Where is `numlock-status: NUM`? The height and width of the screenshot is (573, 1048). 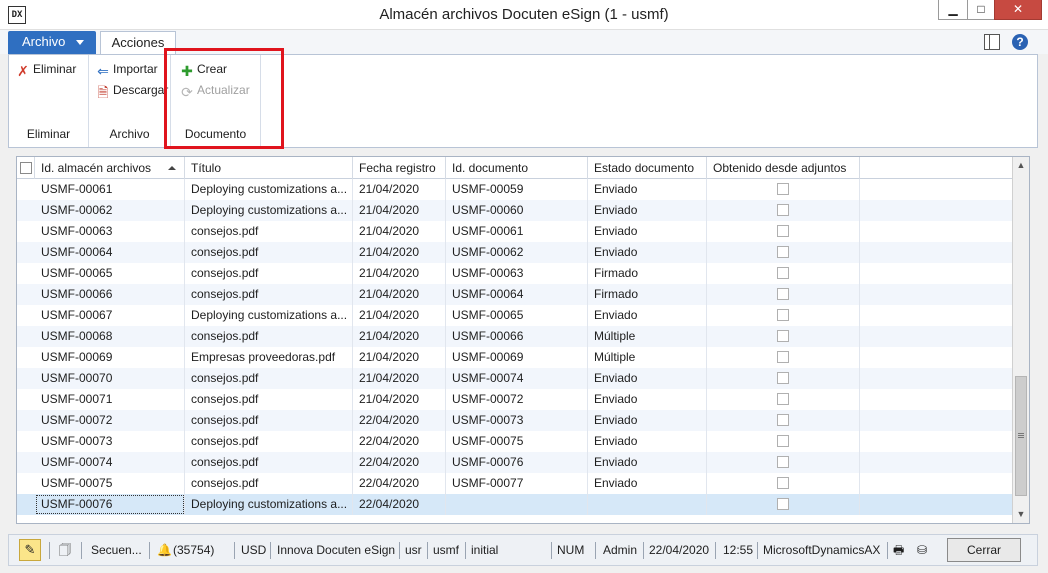 numlock-status: NUM is located at coordinates (571, 550).